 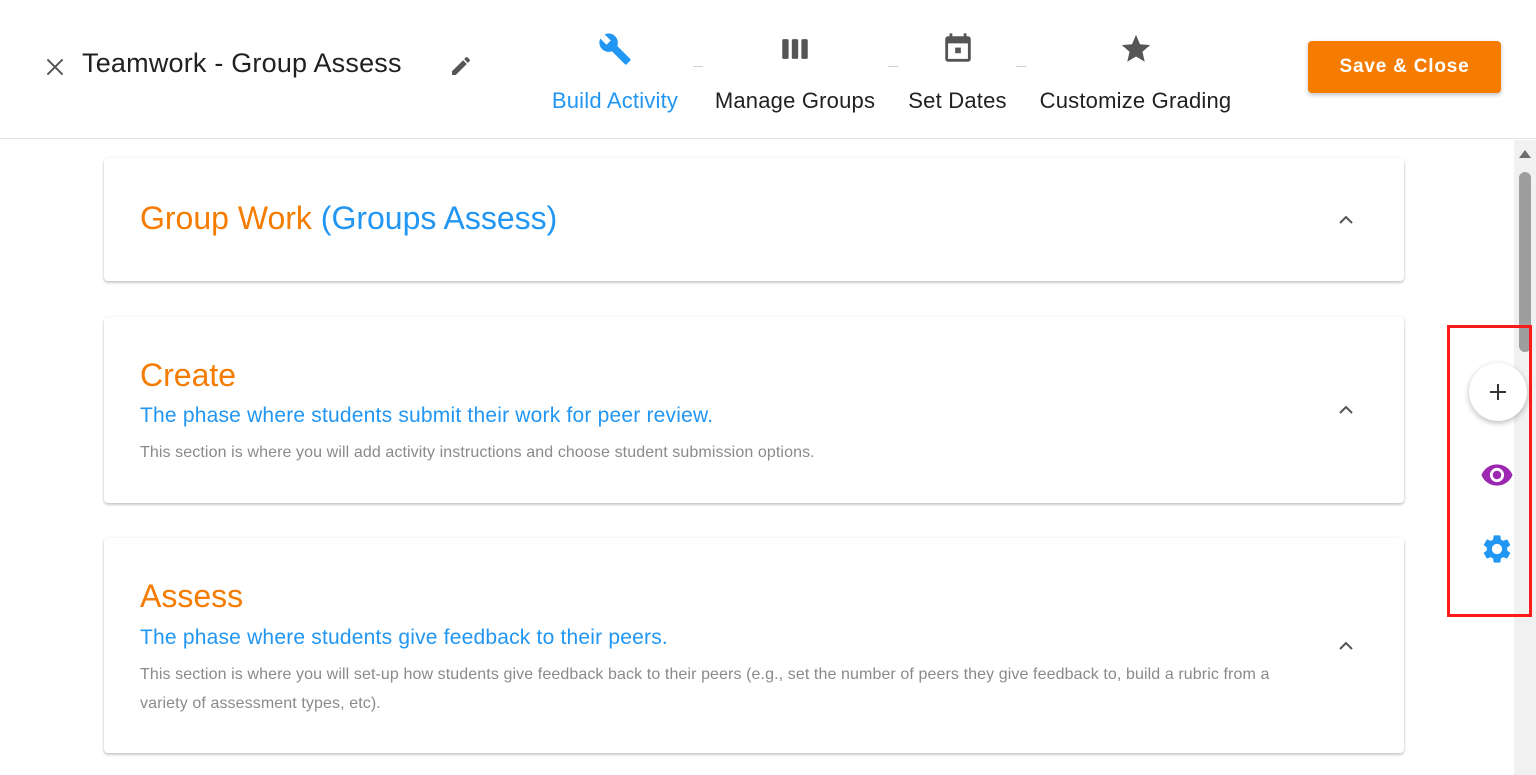 I want to click on tab-label: Build Activity, so click(x=615, y=100).